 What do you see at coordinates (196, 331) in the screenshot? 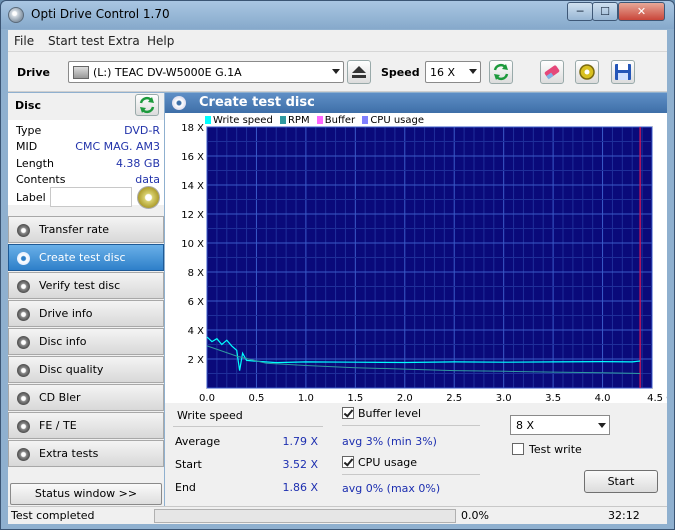
I see `y-tick-label: 4 X` at bounding box center [196, 331].